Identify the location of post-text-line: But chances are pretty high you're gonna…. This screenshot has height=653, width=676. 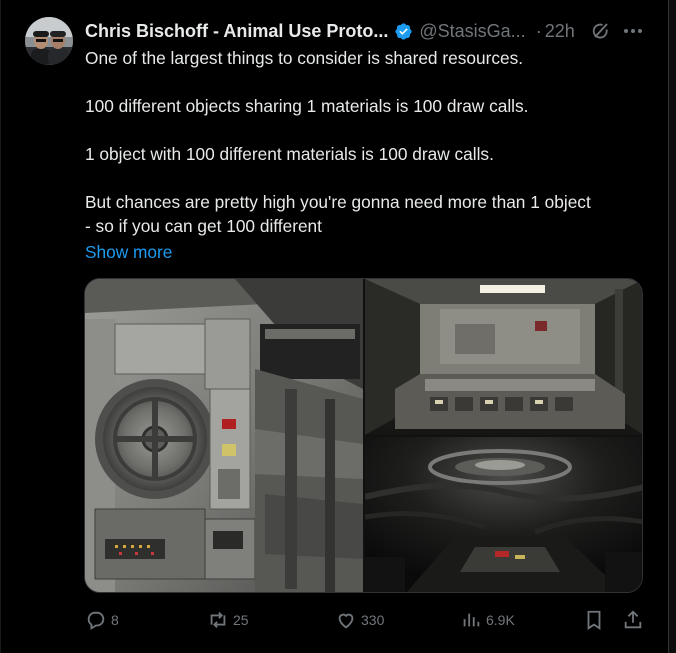
(338, 202).